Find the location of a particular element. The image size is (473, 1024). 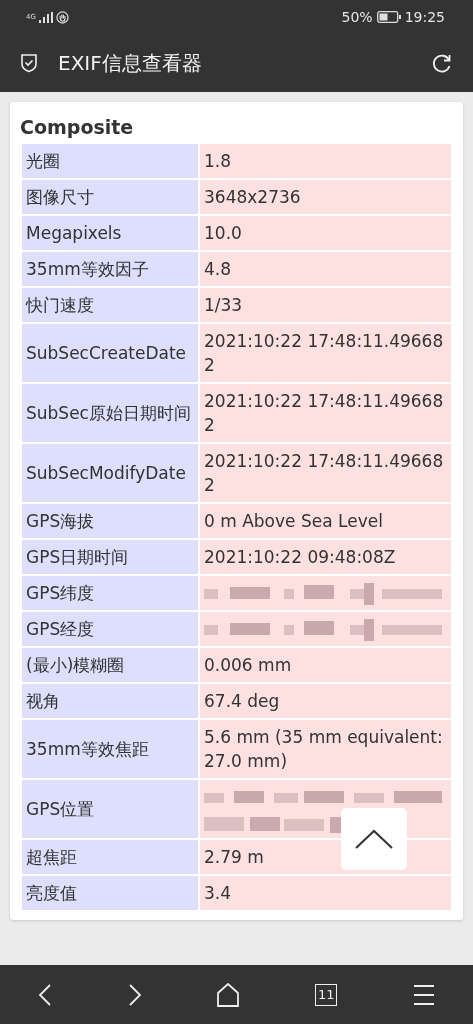

forward-icon is located at coordinates (134, 994).